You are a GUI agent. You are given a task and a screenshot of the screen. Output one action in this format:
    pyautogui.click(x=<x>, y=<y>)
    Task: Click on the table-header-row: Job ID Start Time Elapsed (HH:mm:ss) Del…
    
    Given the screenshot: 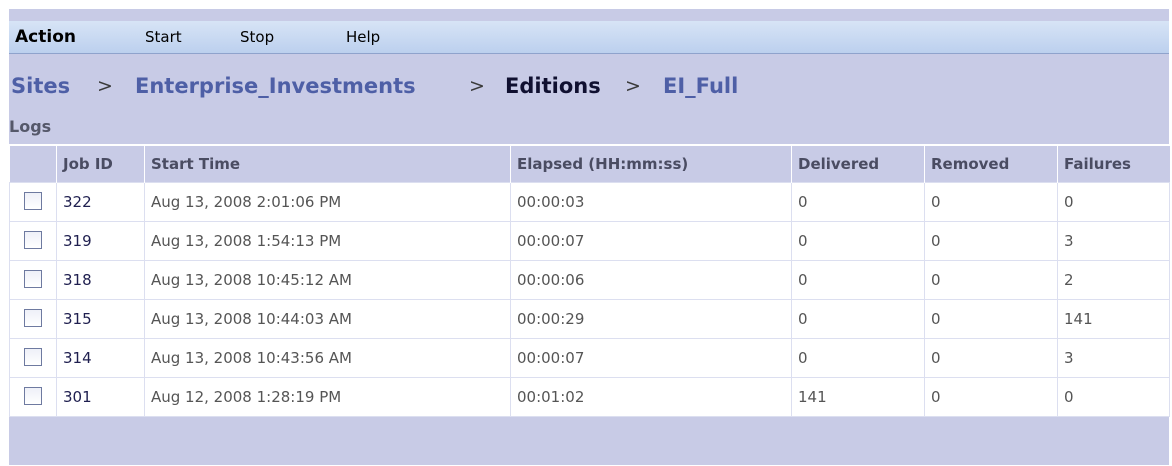 What is the action you would take?
    pyautogui.click(x=589, y=163)
    